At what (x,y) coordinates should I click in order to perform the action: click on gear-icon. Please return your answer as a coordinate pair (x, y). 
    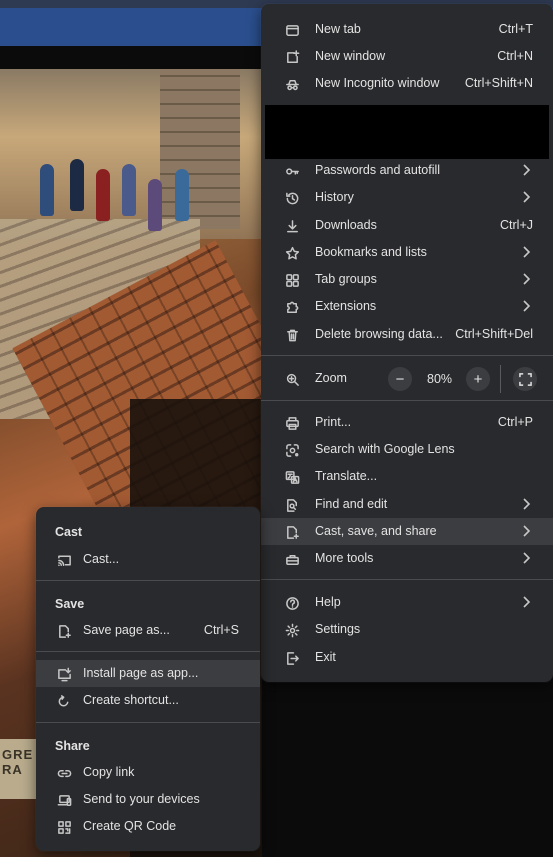
    Looking at the image, I should click on (292, 630).